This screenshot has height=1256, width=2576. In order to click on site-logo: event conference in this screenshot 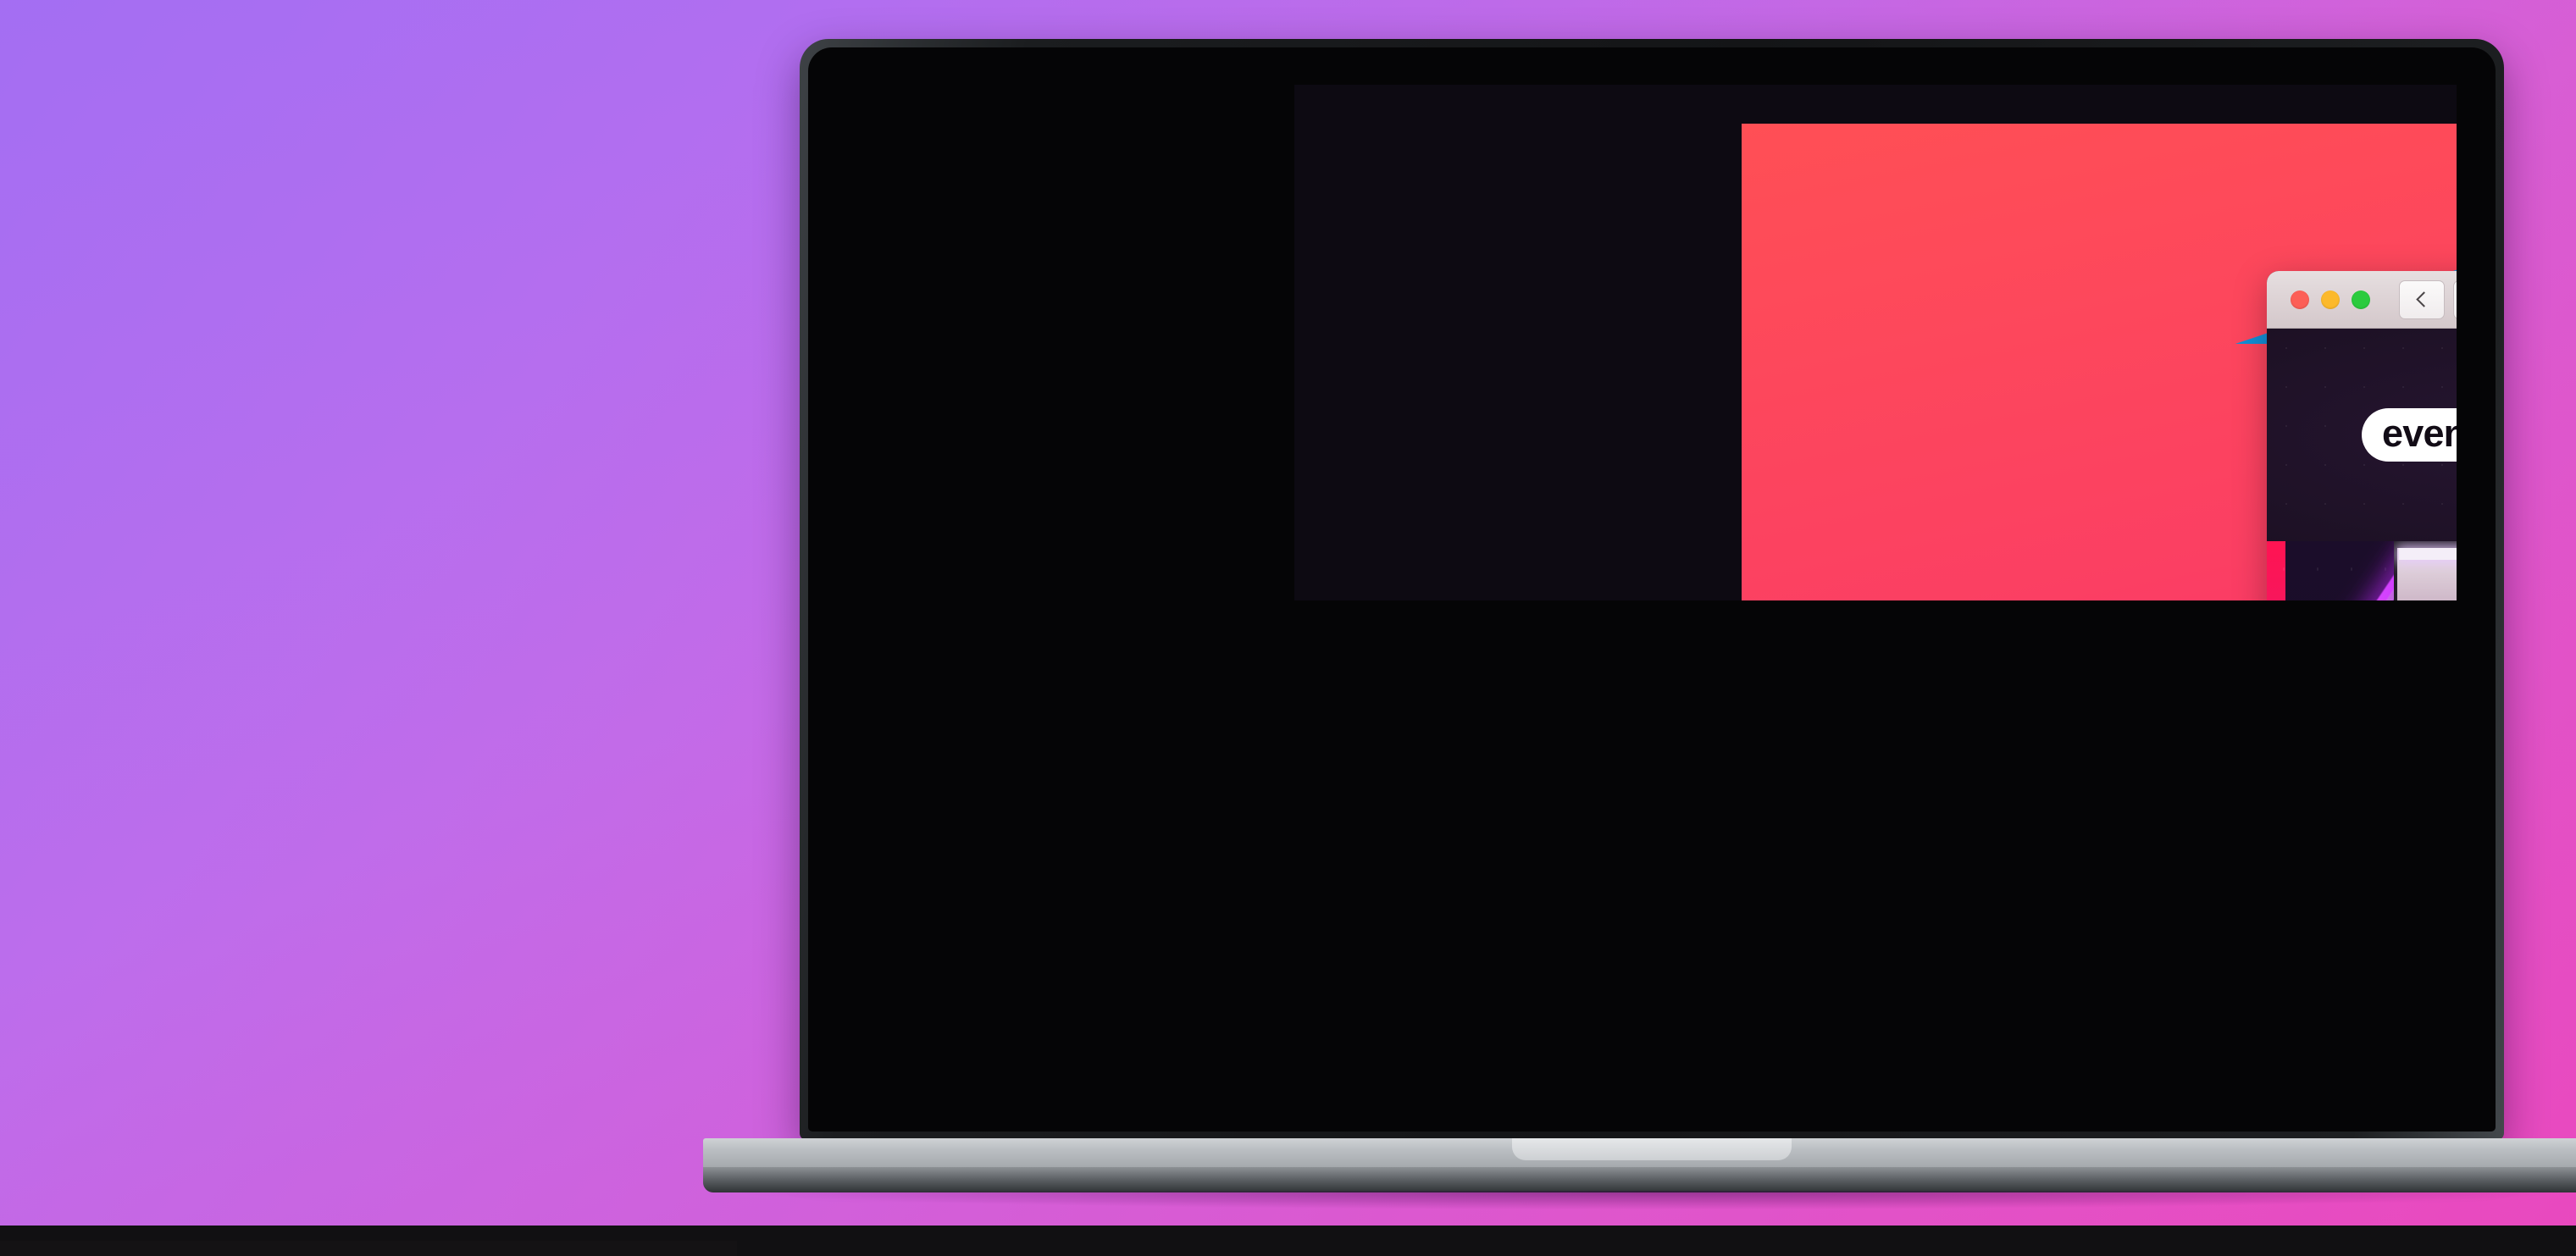, I will do `click(2409, 435)`.